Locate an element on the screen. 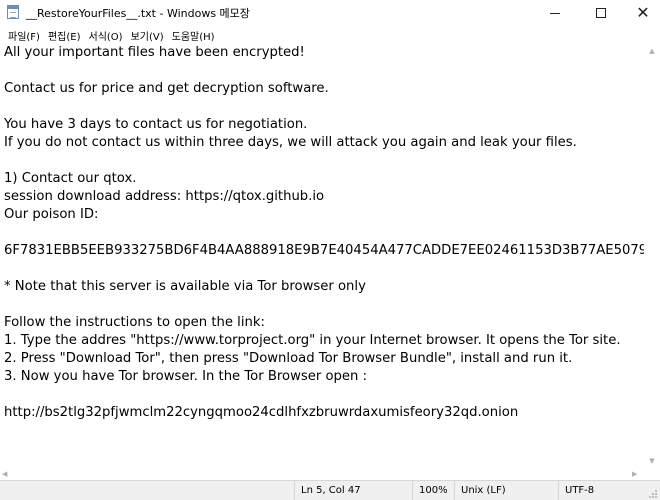 The image size is (660, 500). menu-help: 도움말(H) is located at coordinates (193, 35).